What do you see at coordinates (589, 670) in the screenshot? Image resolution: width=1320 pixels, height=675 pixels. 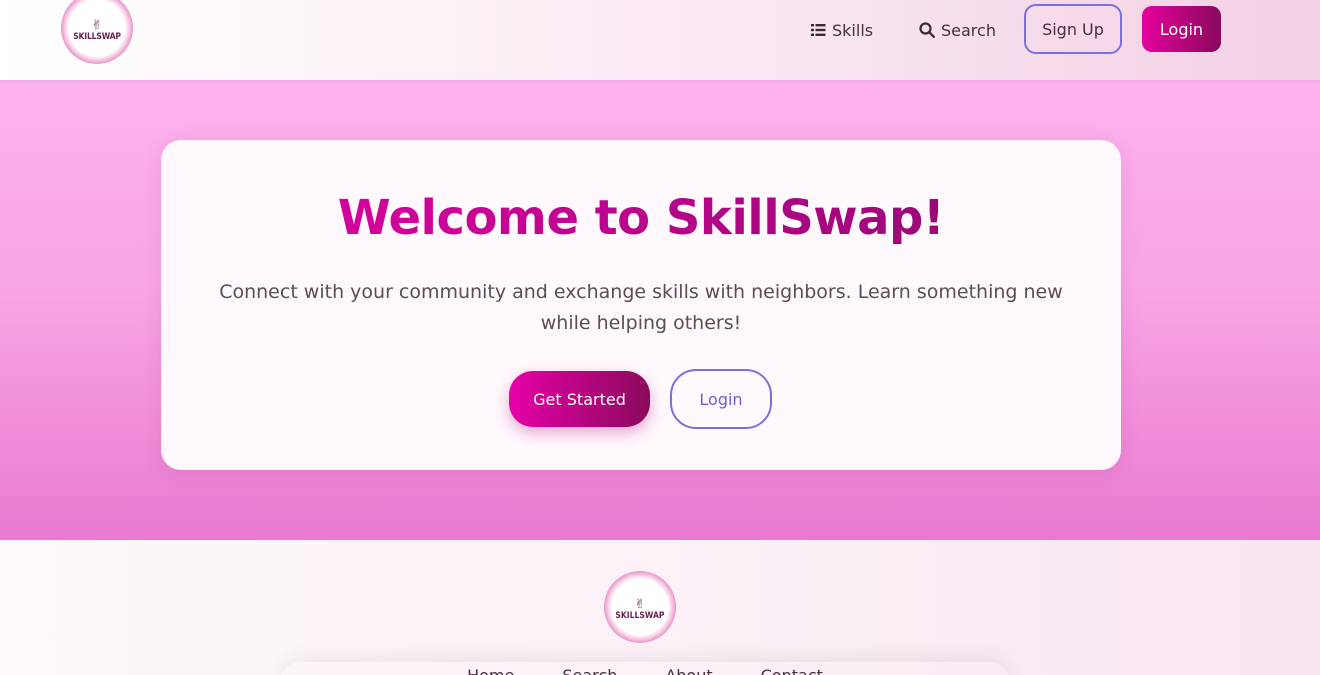 I see `footer-link-search: Search` at bounding box center [589, 670].